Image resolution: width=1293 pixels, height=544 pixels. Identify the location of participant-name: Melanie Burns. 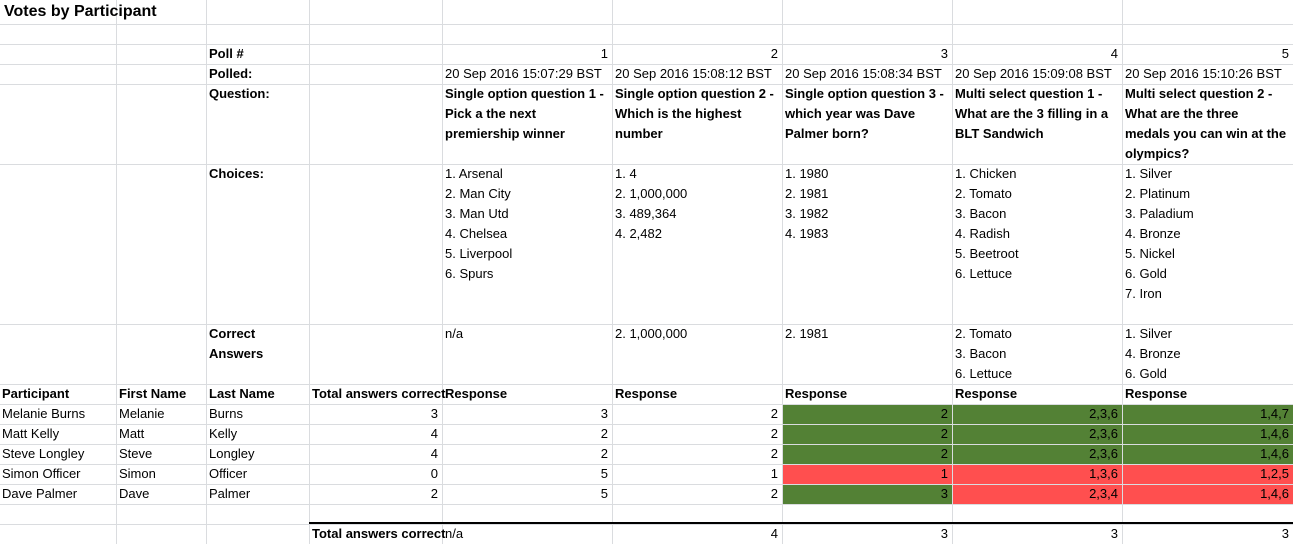
(44, 413).